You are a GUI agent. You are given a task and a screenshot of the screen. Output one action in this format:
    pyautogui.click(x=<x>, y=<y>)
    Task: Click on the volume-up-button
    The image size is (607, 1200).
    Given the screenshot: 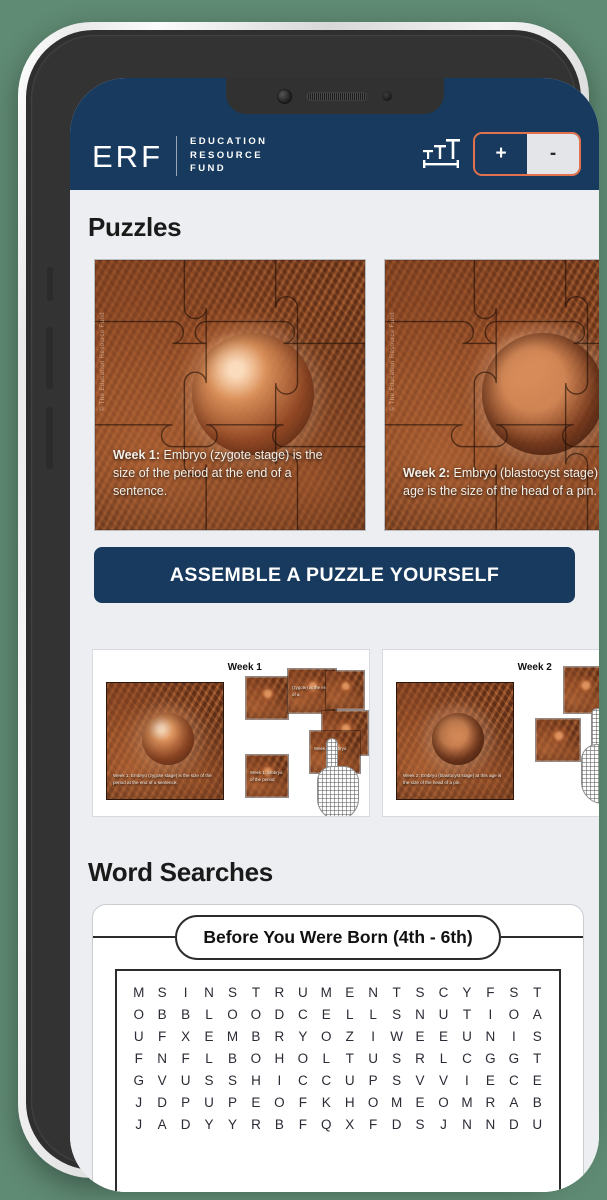 What is the action you would take?
    pyautogui.click(x=49, y=358)
    